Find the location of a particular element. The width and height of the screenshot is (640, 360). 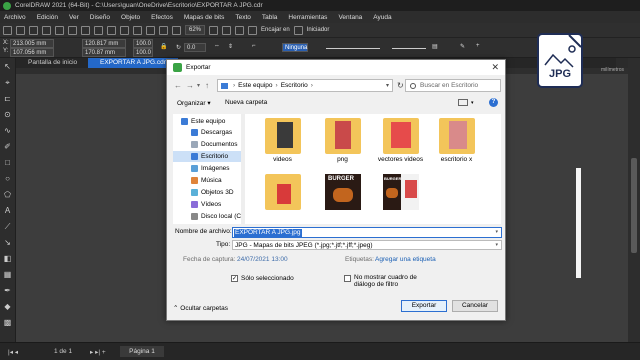

no-filter-dialog-checkbox is located at coordinates (347, 278).